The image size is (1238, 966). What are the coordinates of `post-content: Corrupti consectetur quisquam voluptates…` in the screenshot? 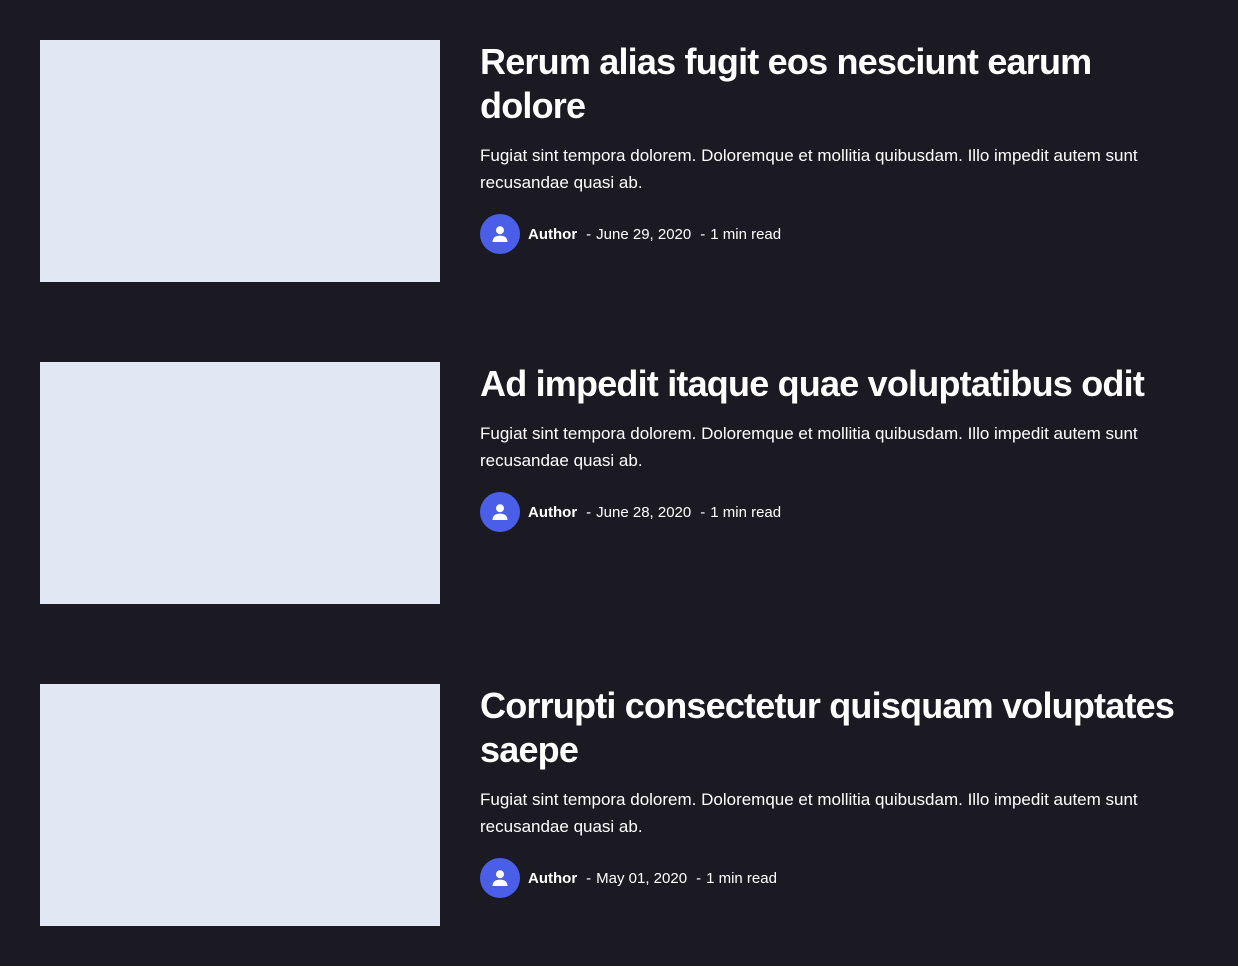 It's located at (840, 791).